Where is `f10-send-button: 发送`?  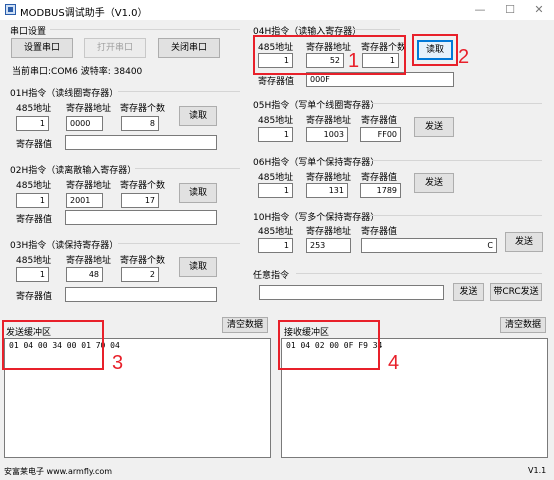
f10-send-button: 发送 is located at coordinates (524, 242).